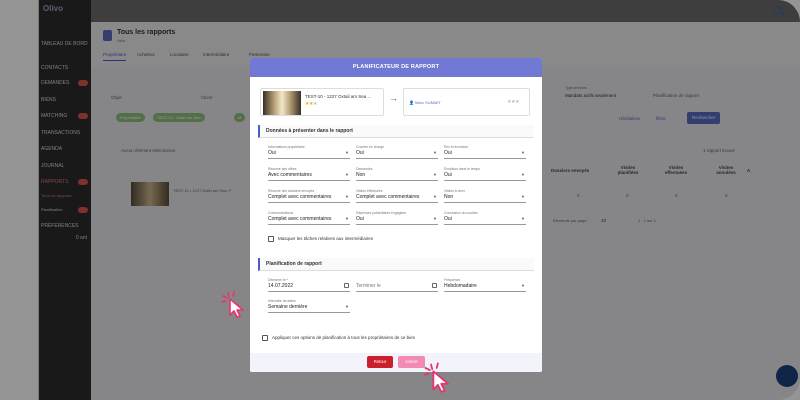 The image size is (800, 400). I want to click on field-value: Avec commentaires, so click(290, 175).